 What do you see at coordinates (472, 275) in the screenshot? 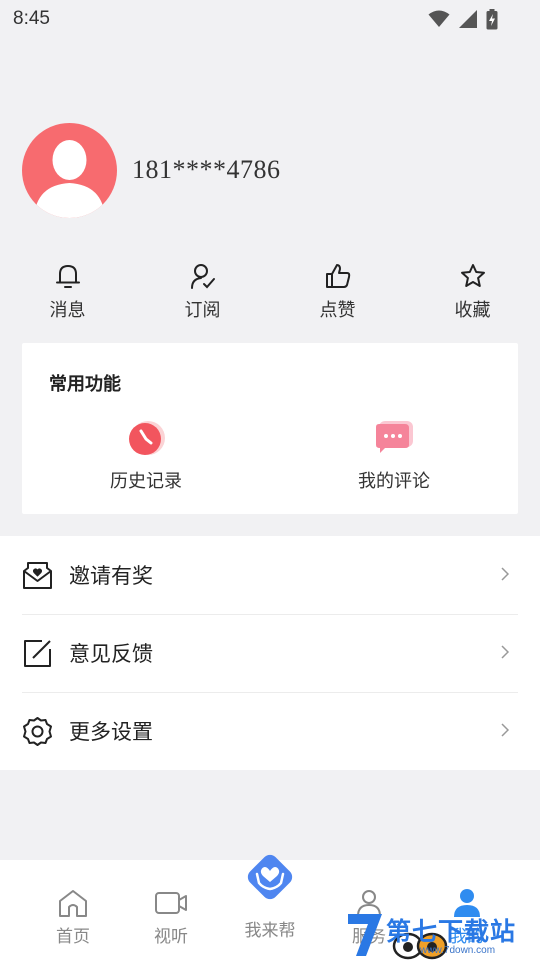
I see `star-icon` at bounding box center [472, 275].